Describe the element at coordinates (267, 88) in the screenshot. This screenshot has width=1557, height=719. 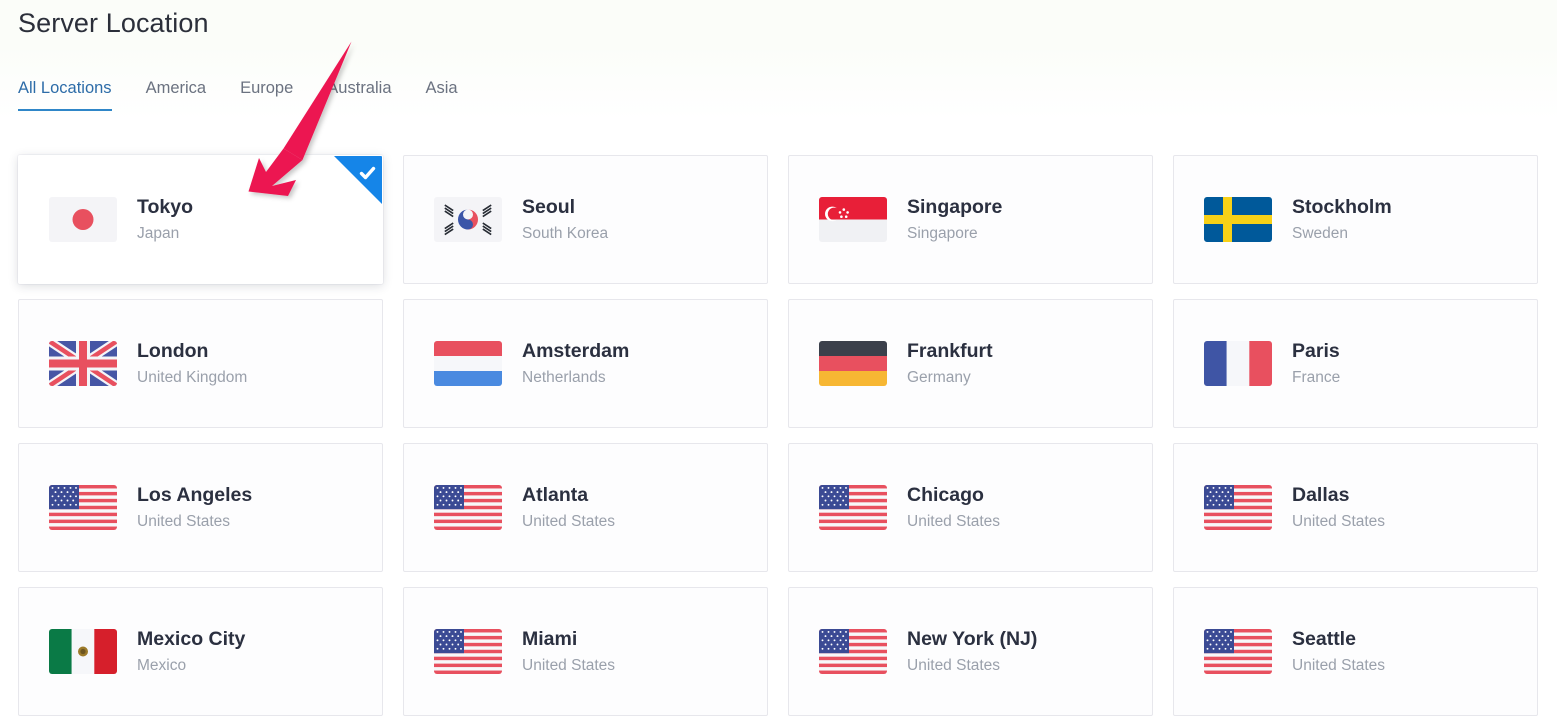
I see `tab-label: Europe` at that location.